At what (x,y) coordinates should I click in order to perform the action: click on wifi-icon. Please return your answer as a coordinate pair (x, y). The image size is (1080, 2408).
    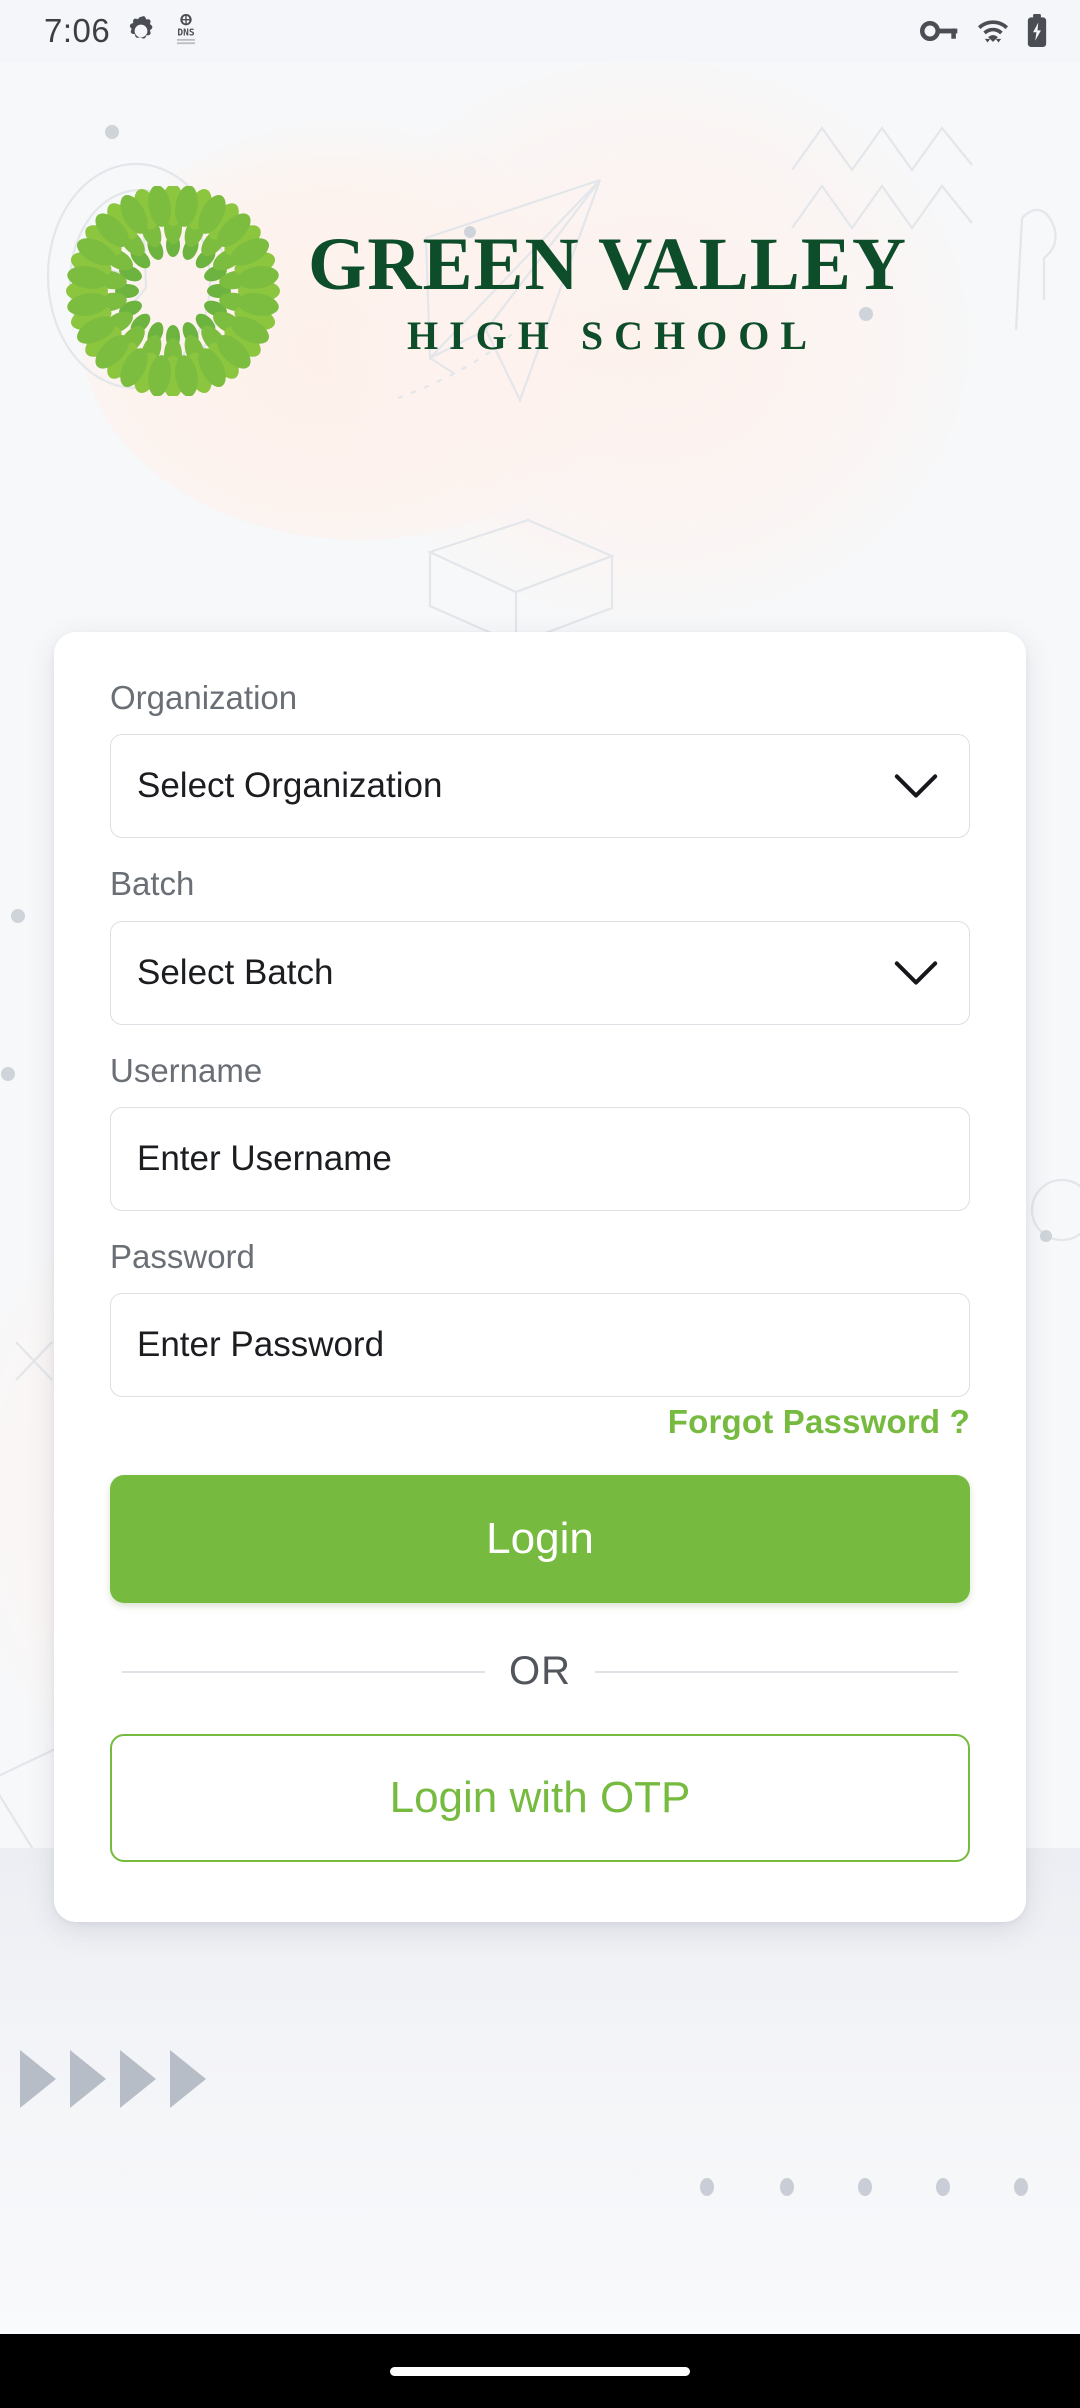
    Looking at the image, I should click on (993, 31).